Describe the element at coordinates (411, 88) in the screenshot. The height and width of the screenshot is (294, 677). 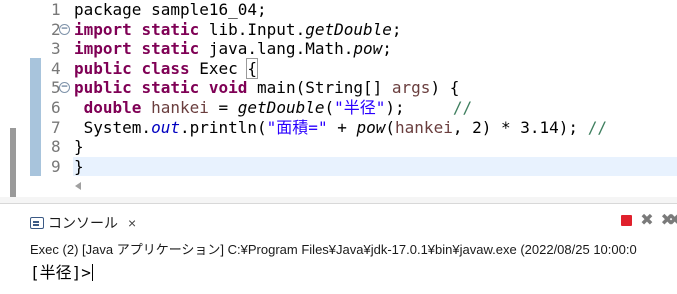
I see `code-token-var: args` at that location.